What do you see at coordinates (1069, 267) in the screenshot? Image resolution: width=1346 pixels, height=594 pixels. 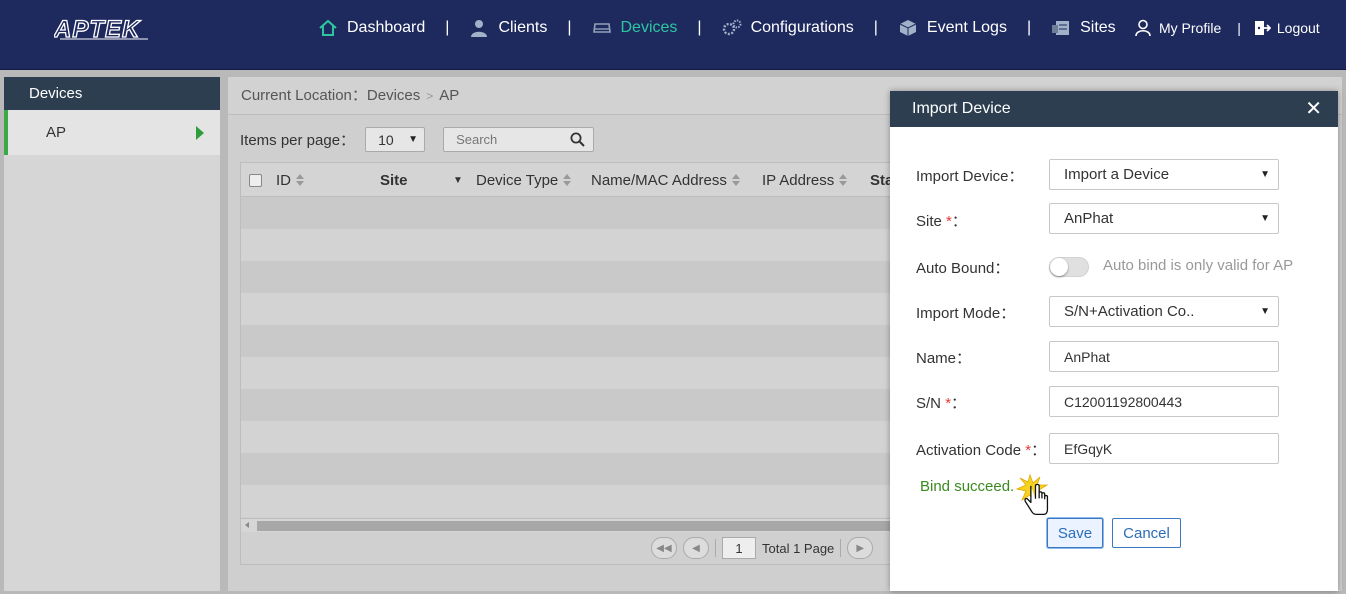 I see `auto-bound-toggle` at bounding box center [1069, 267].